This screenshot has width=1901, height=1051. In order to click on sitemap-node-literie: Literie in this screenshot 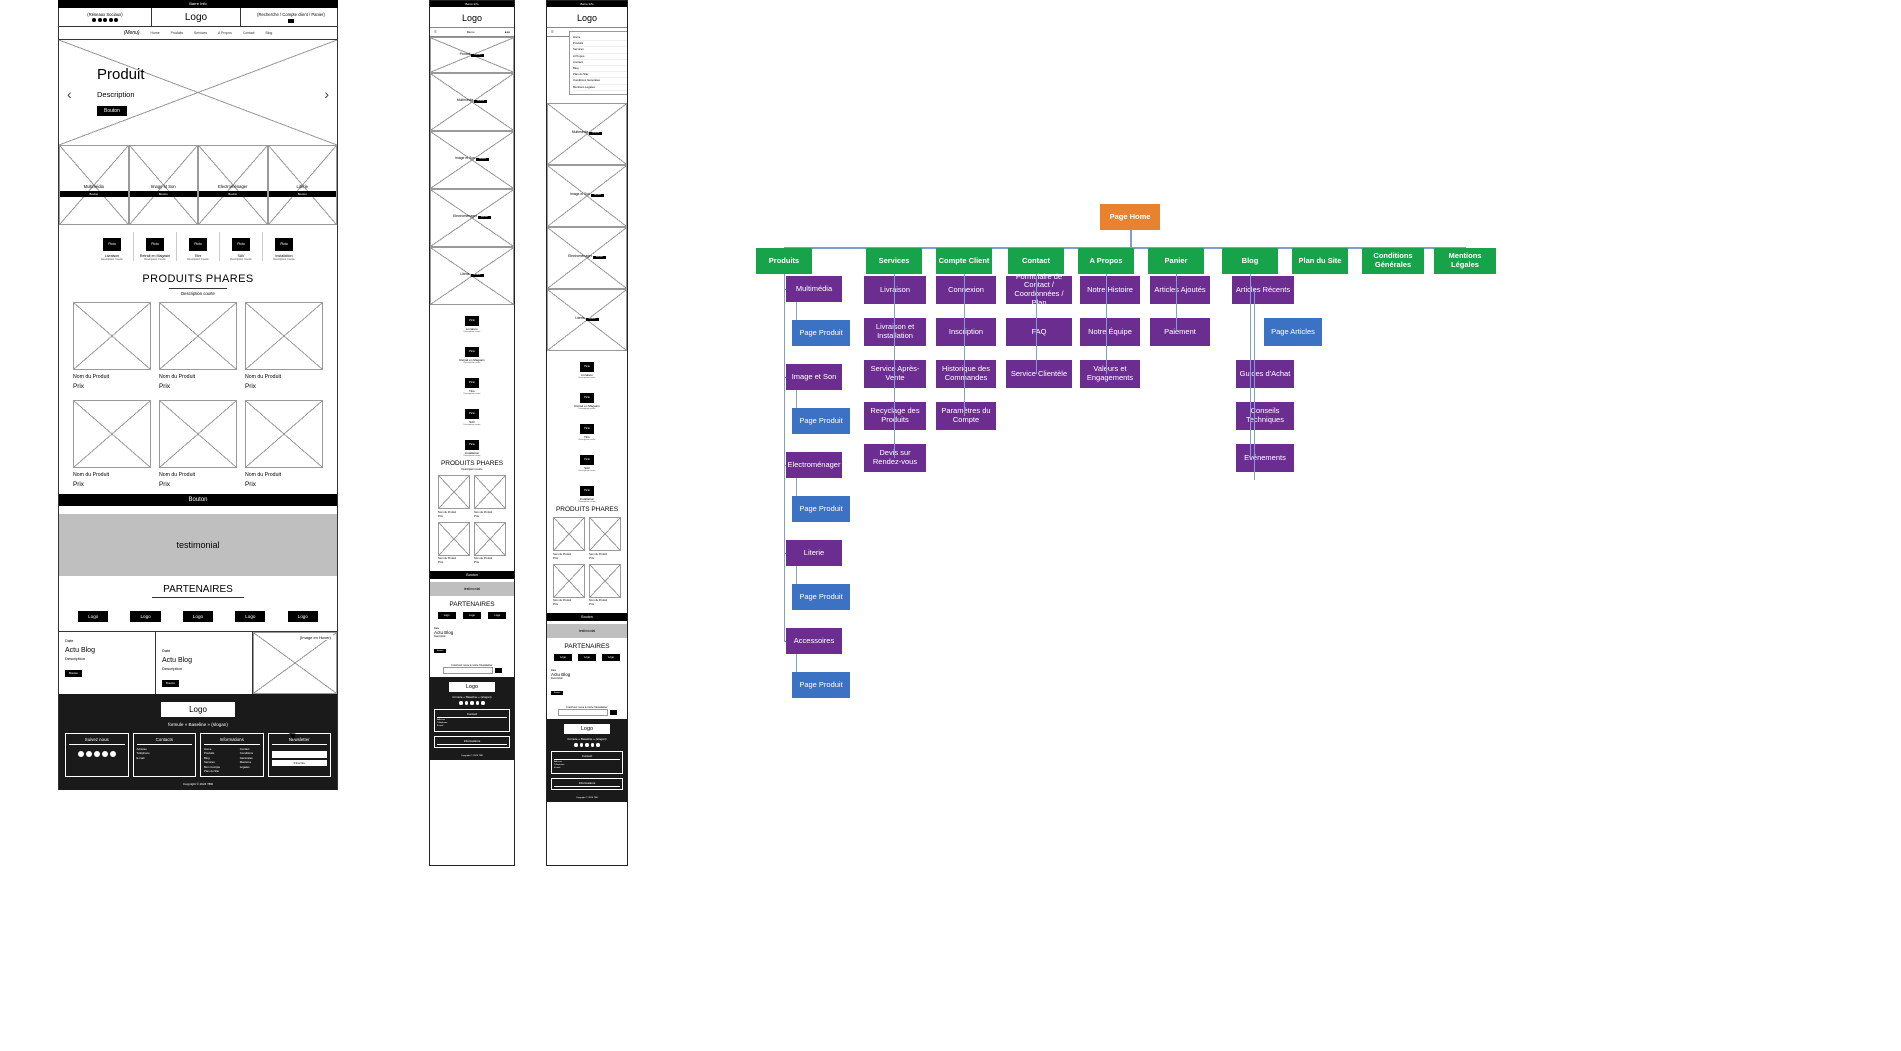, I will do `click(814, 553)`.